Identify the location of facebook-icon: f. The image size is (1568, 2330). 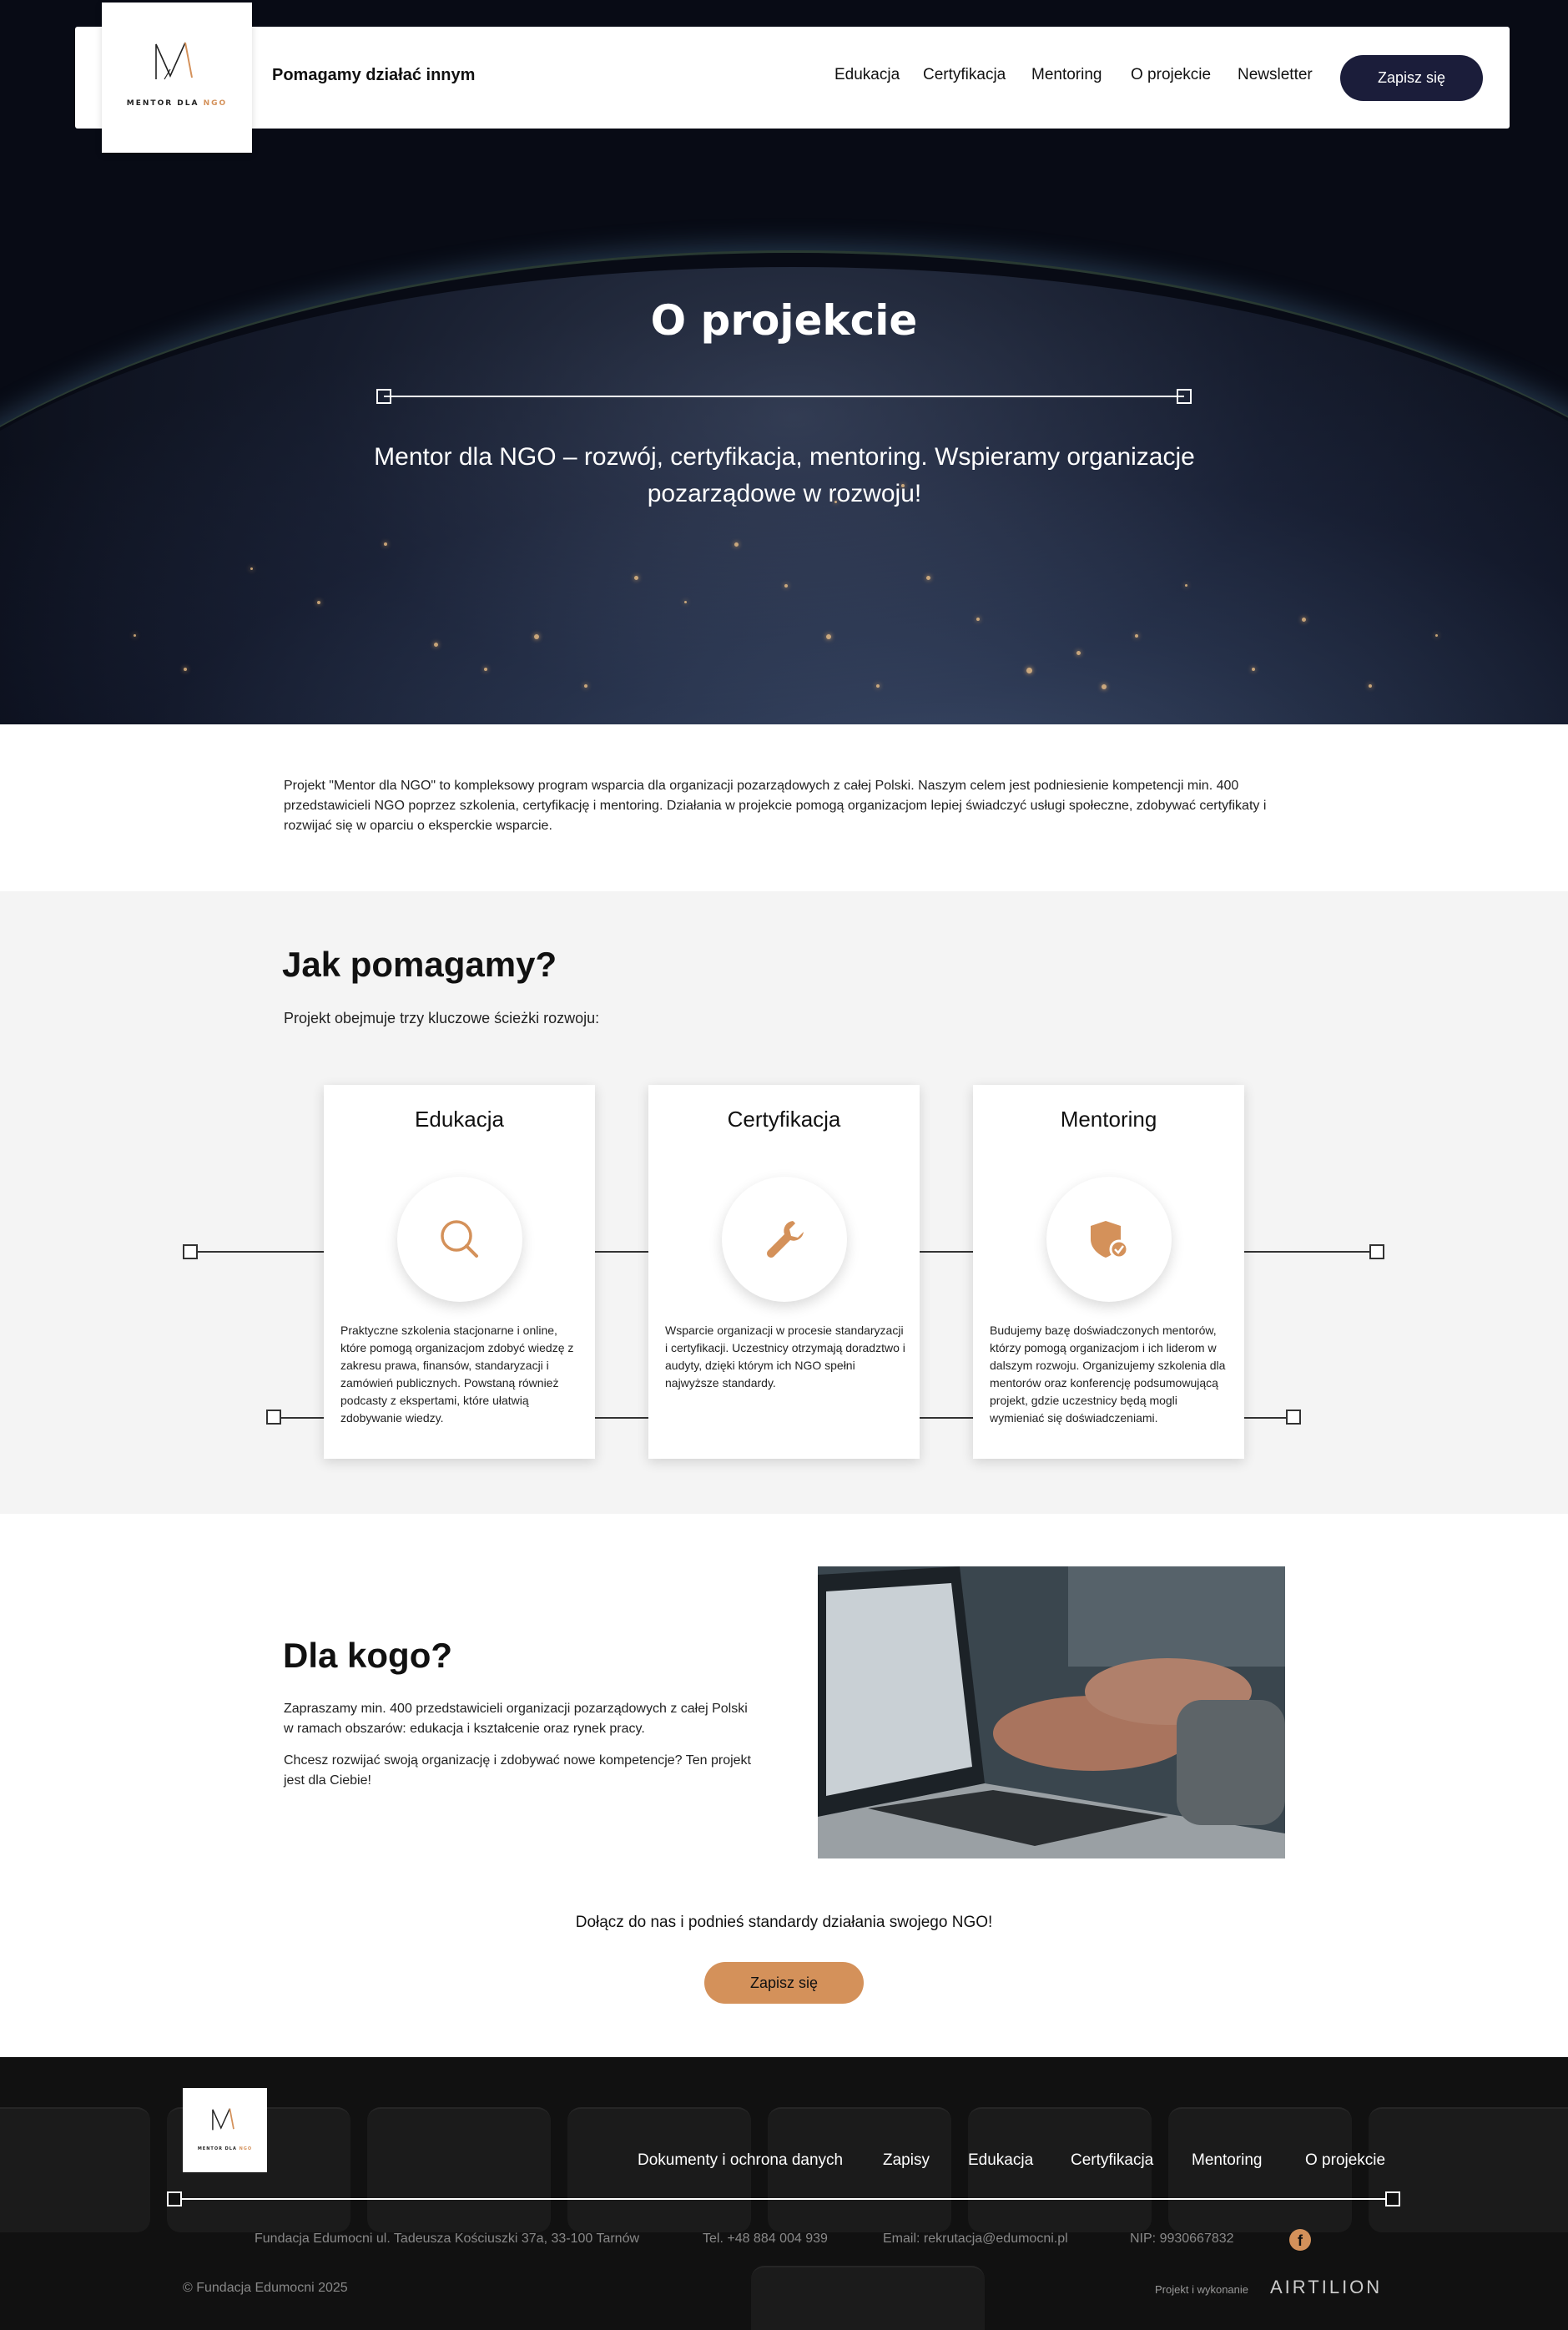
(1300, 2240).